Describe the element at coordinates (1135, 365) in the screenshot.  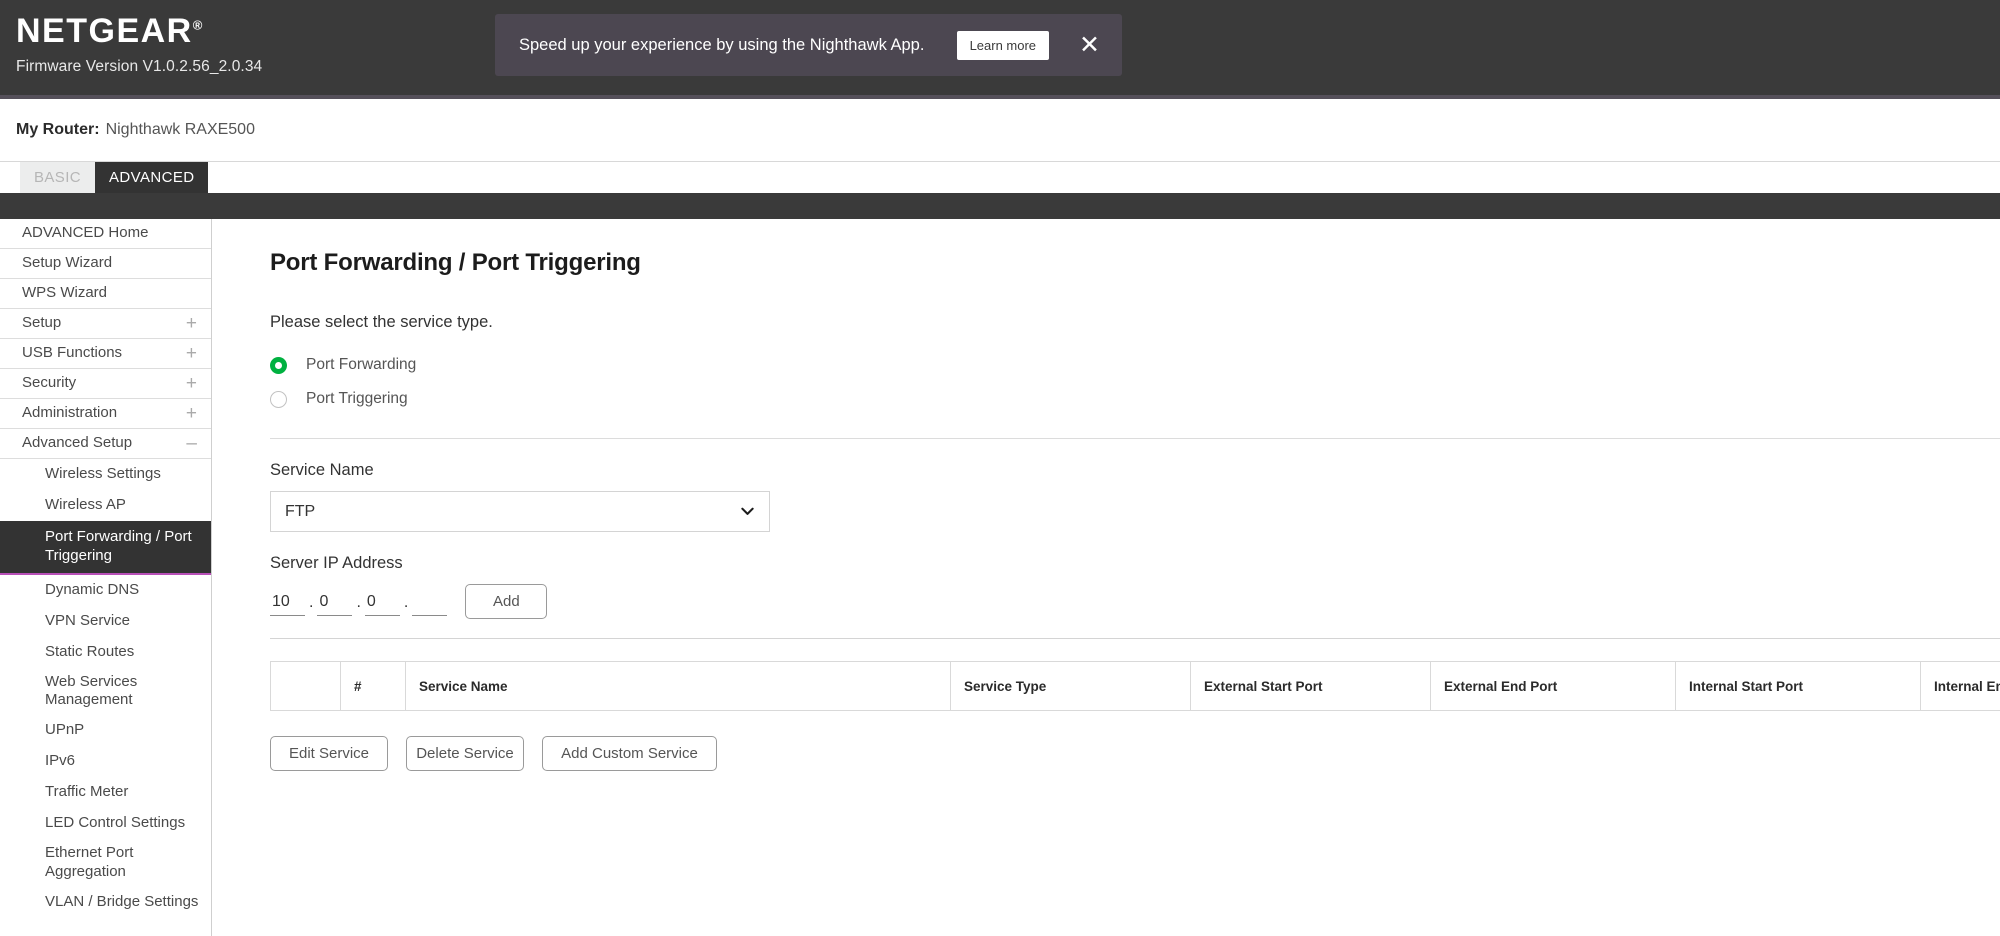
I see `radio-port-forwarding: Port Forwarding` at that location.